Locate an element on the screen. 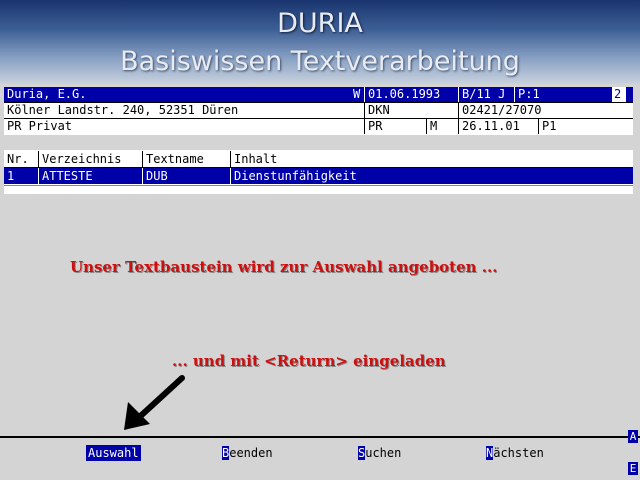 The image size is (640, 480). patient-address: Kölner Landstr. 240, 52351 Düren is located at coordinates (123, 110).